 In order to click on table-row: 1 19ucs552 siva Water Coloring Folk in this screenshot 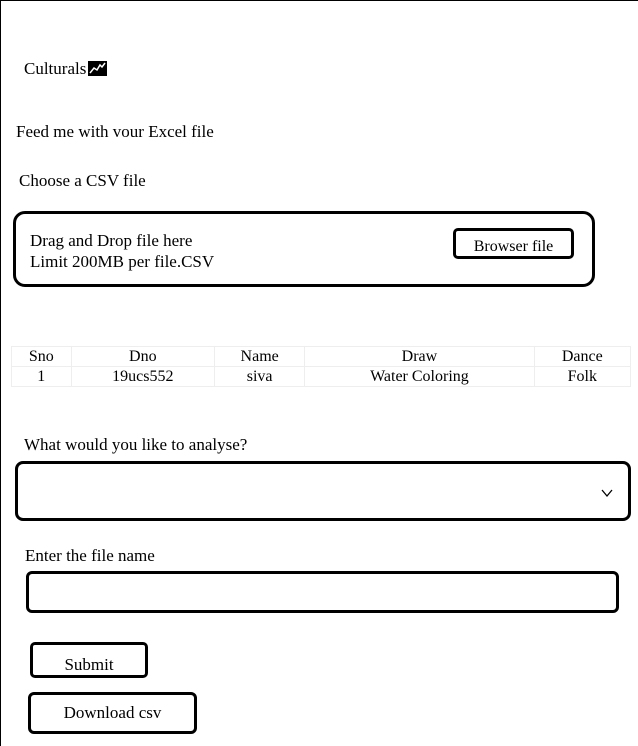, I will do `click(321, 376)`.